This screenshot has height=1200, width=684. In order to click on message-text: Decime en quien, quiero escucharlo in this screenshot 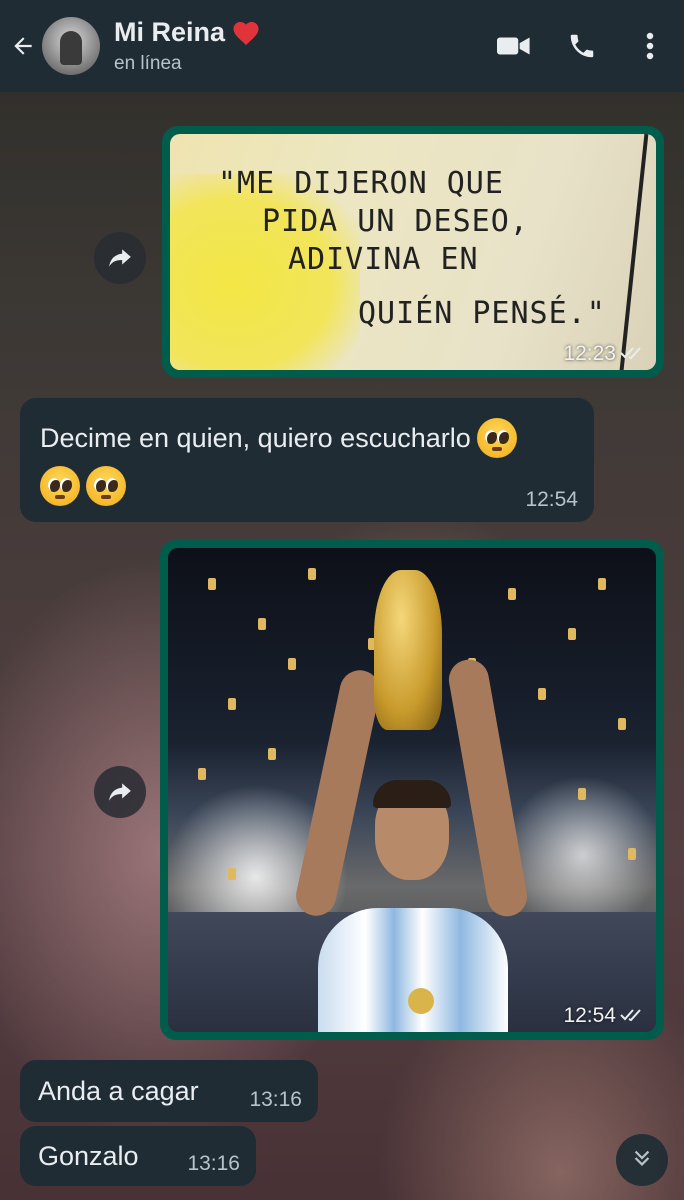, I will do `click(255, 438)`.